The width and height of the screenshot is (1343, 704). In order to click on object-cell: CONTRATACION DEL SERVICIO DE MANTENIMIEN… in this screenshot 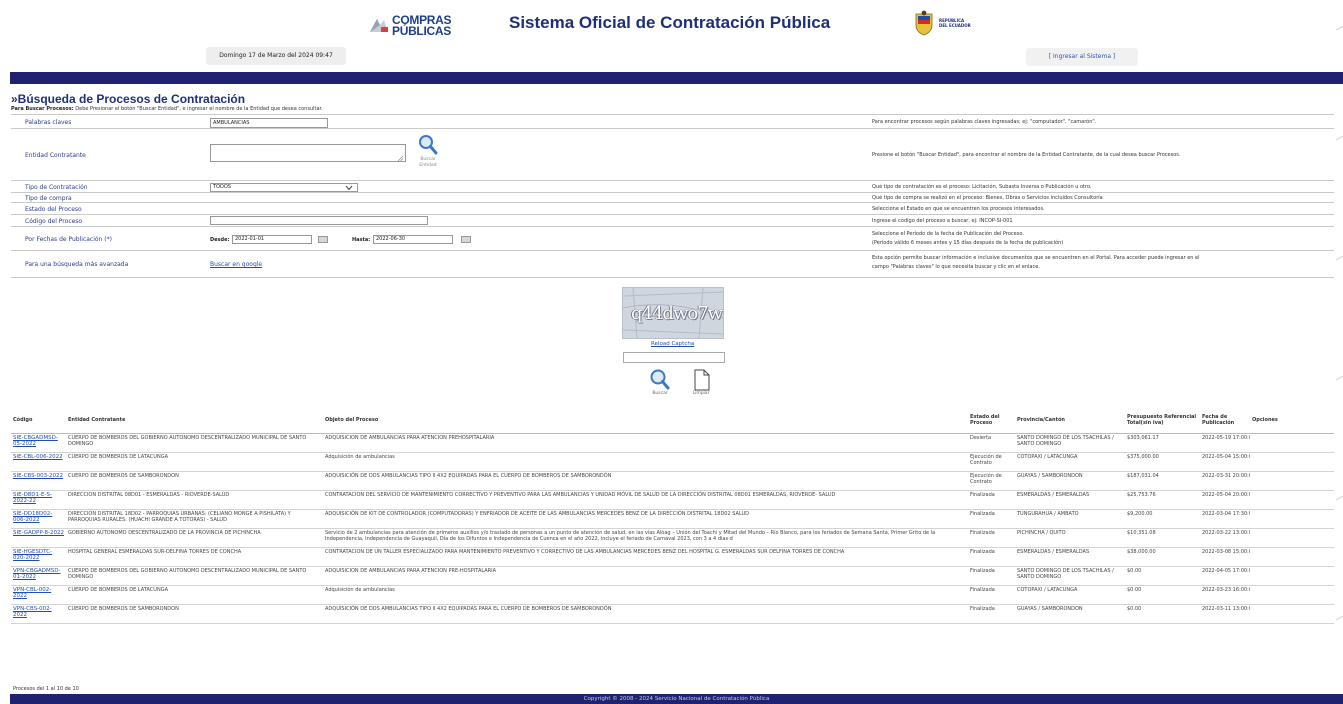, I will do `click(645, 500)`.